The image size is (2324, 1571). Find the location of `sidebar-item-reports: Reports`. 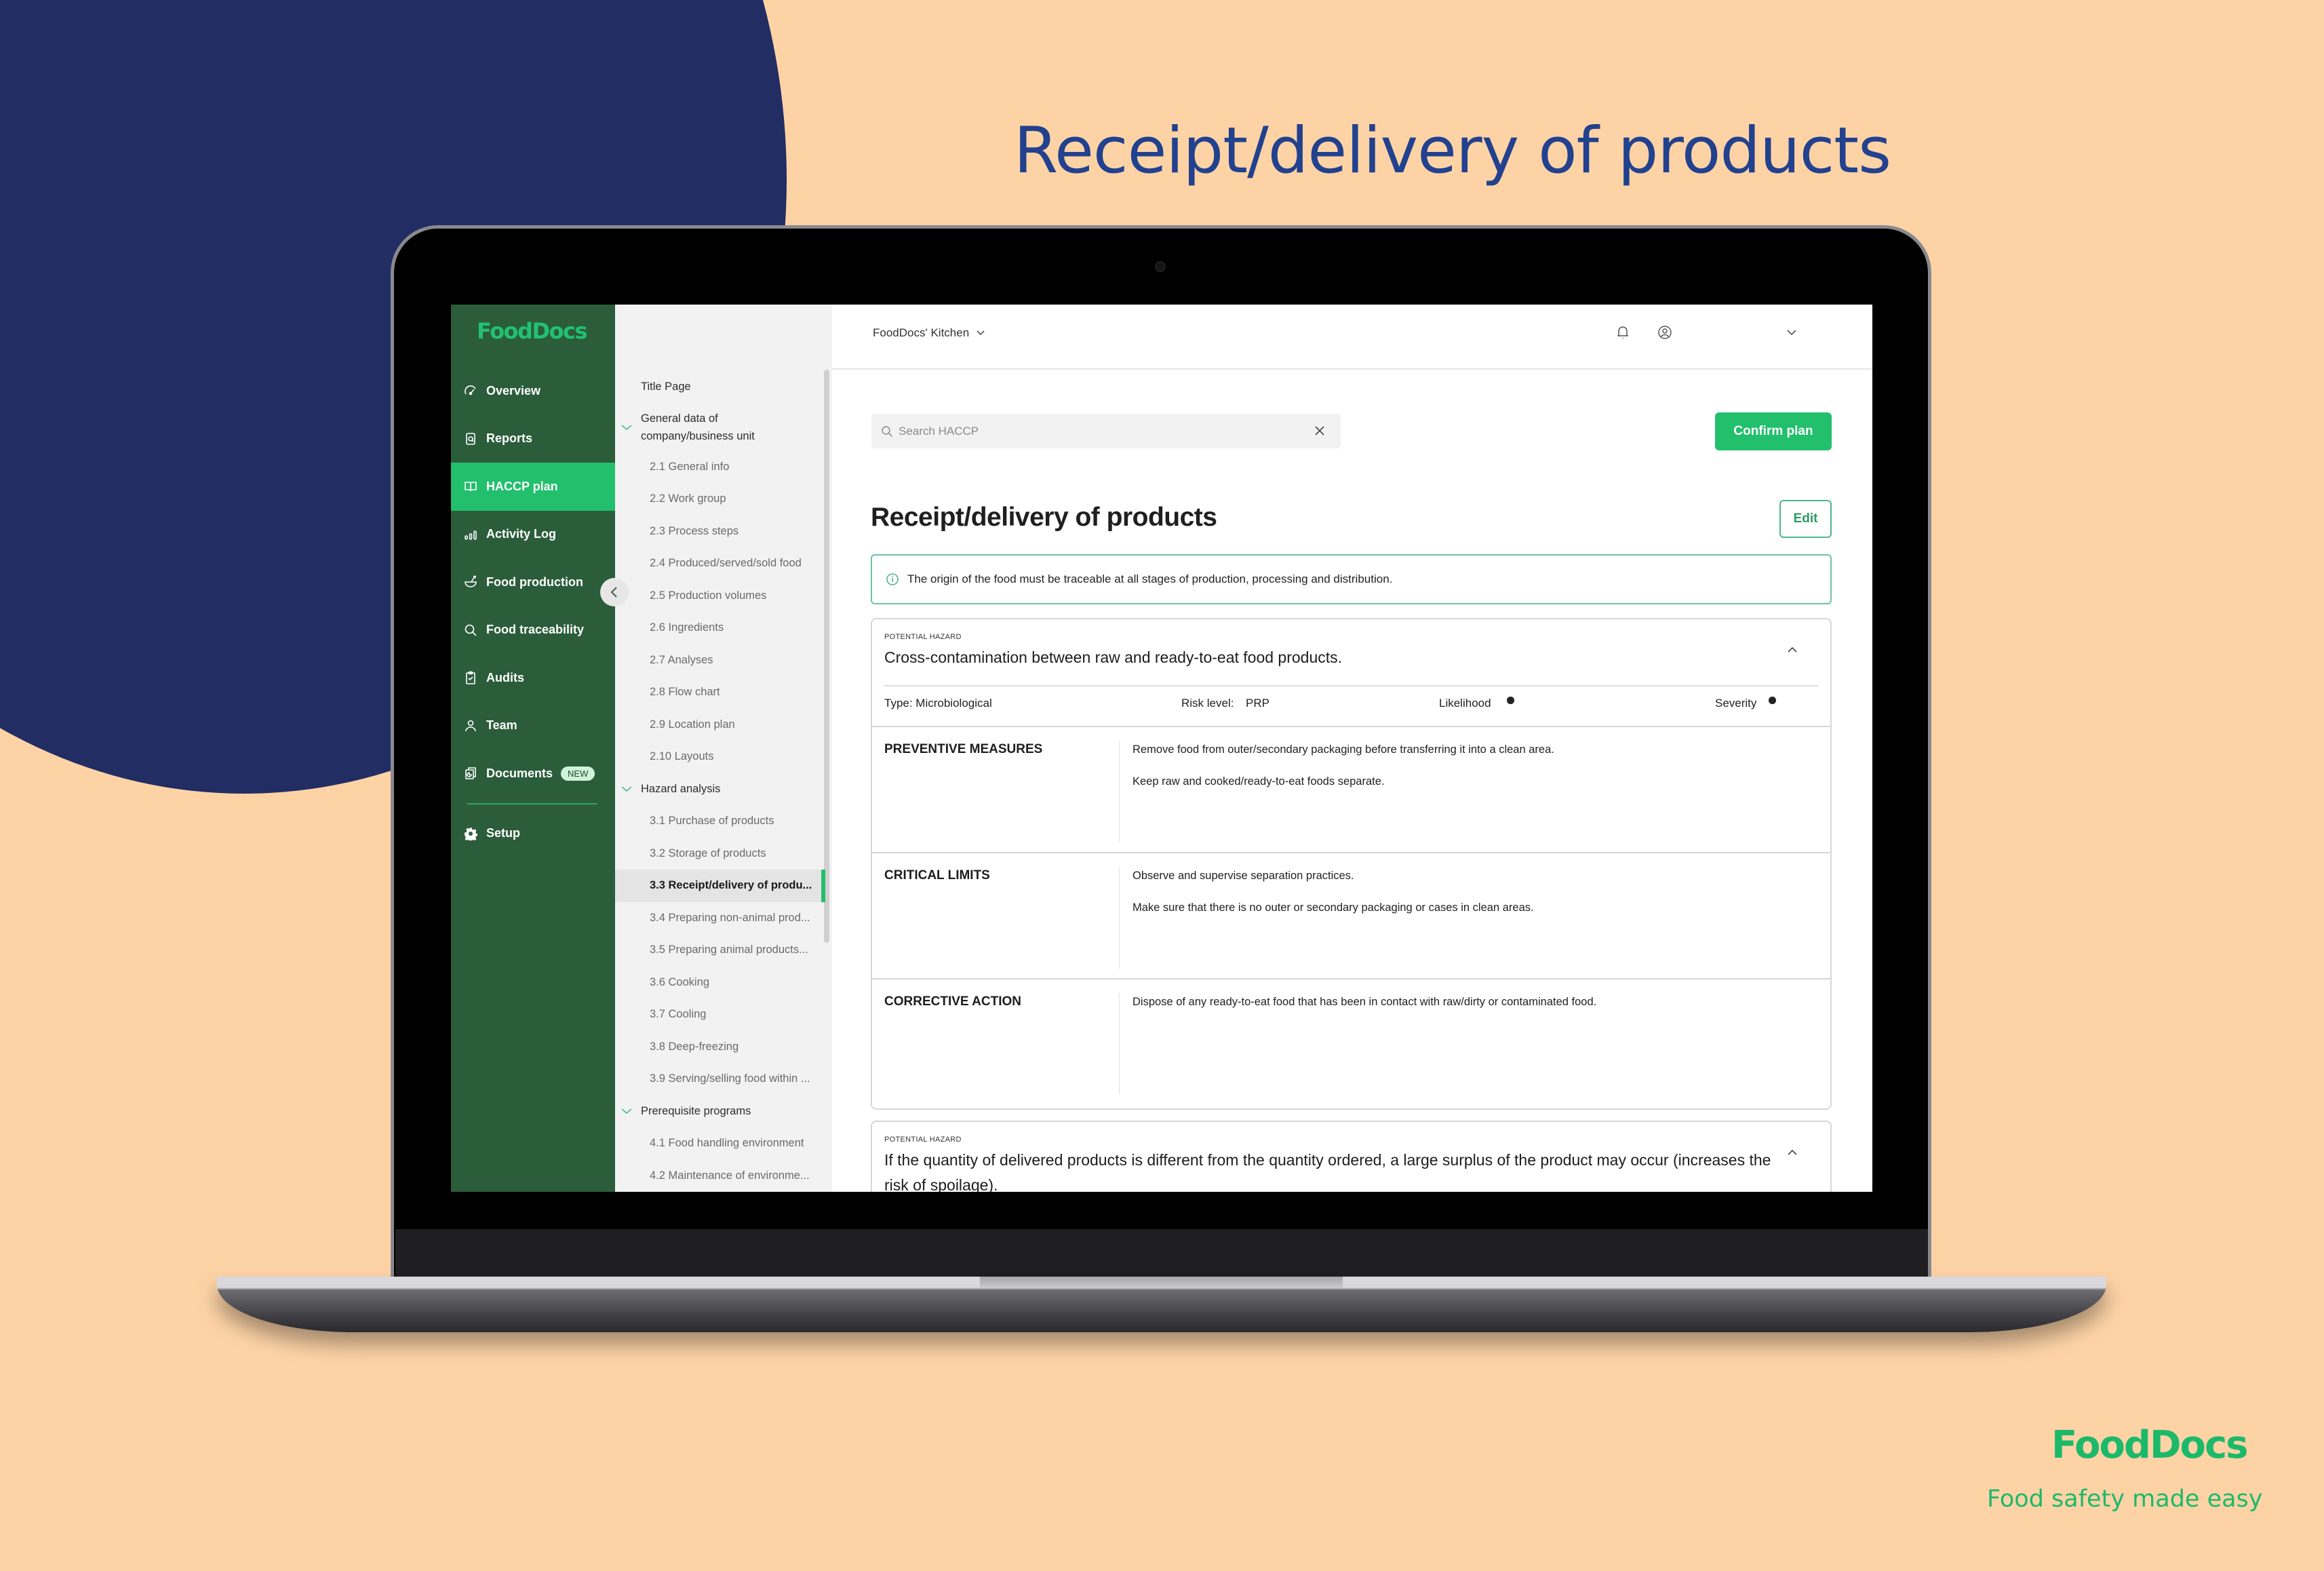

sidebar-item-reports: Reports is located at coordinates (533, 439).